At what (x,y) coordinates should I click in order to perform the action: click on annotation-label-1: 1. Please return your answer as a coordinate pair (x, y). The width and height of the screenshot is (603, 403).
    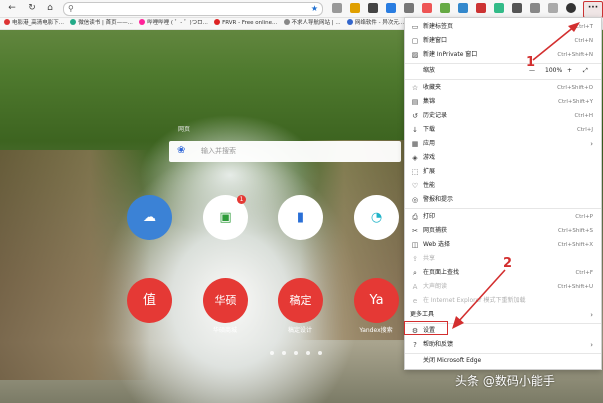
    Looking at the image, I should click on (531, 62).